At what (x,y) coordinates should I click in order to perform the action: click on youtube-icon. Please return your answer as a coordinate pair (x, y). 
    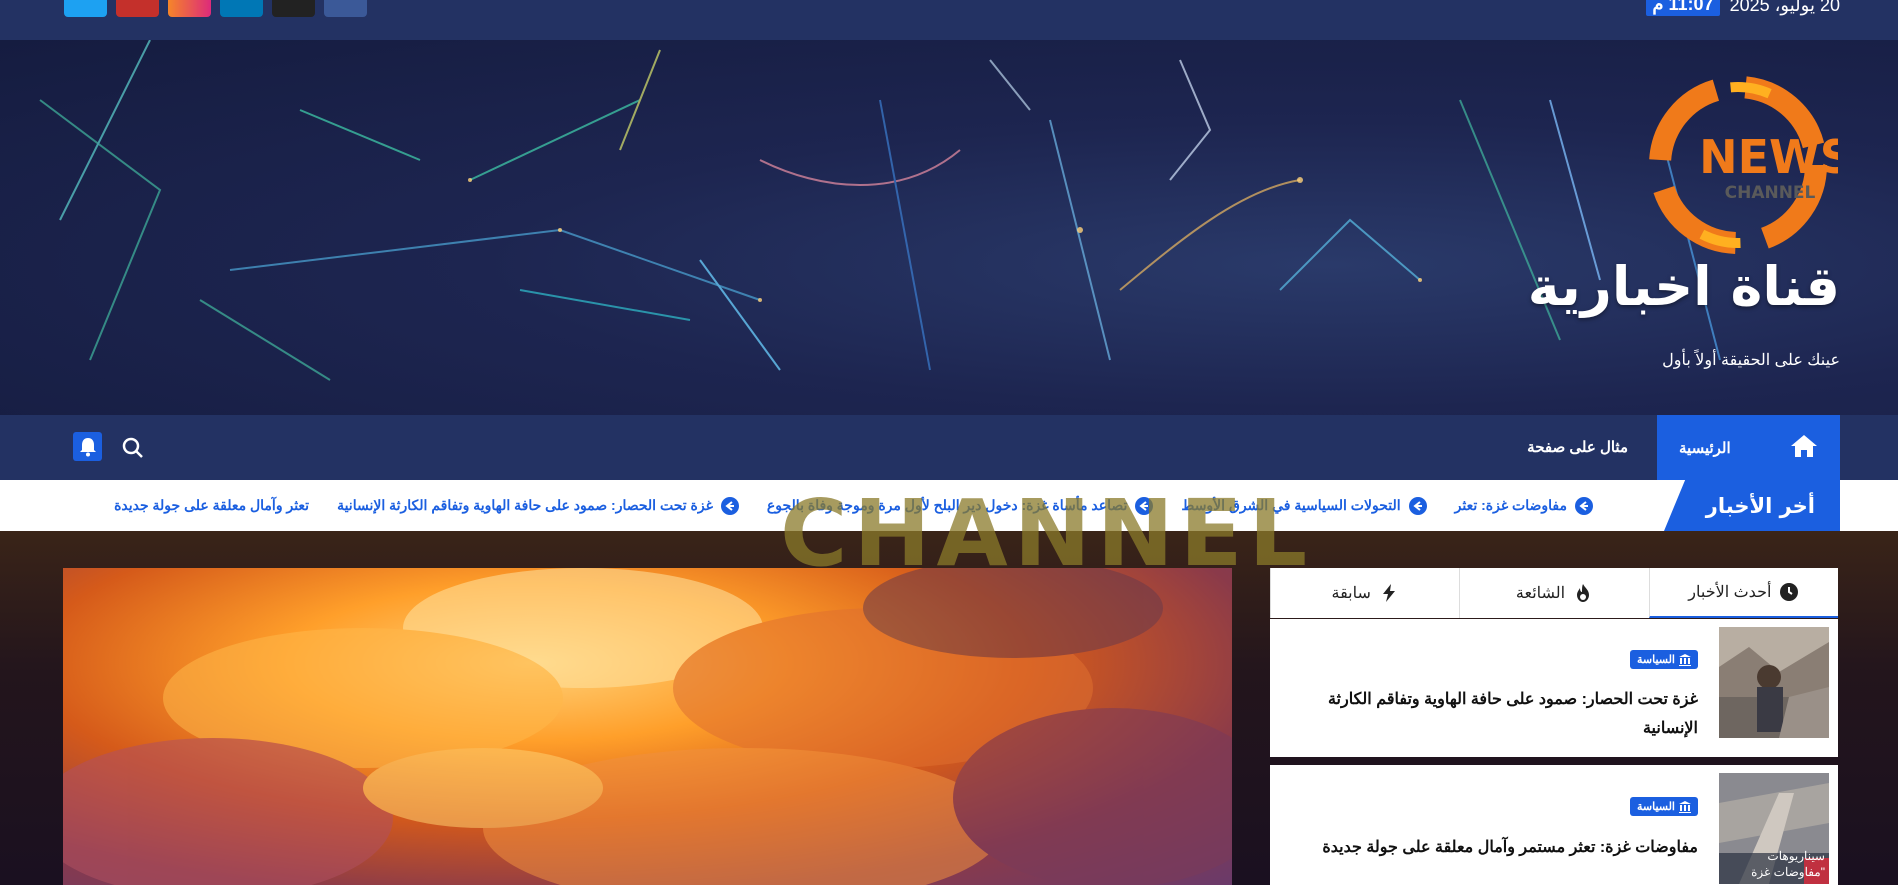
    Looking at the image, I should click on (137, 8).